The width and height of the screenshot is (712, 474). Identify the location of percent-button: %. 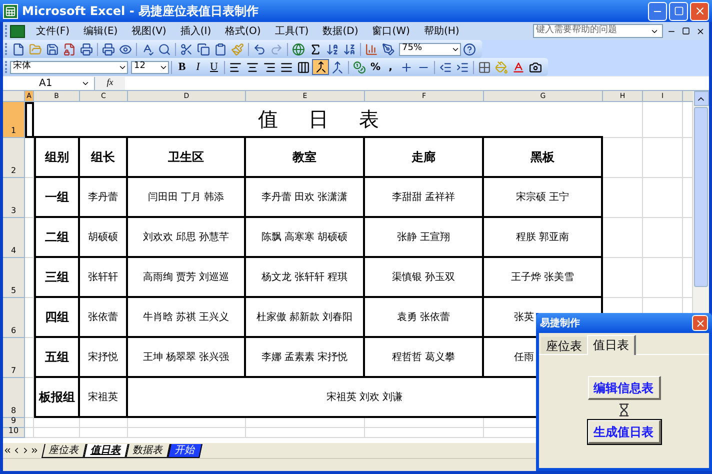
(375, 67).